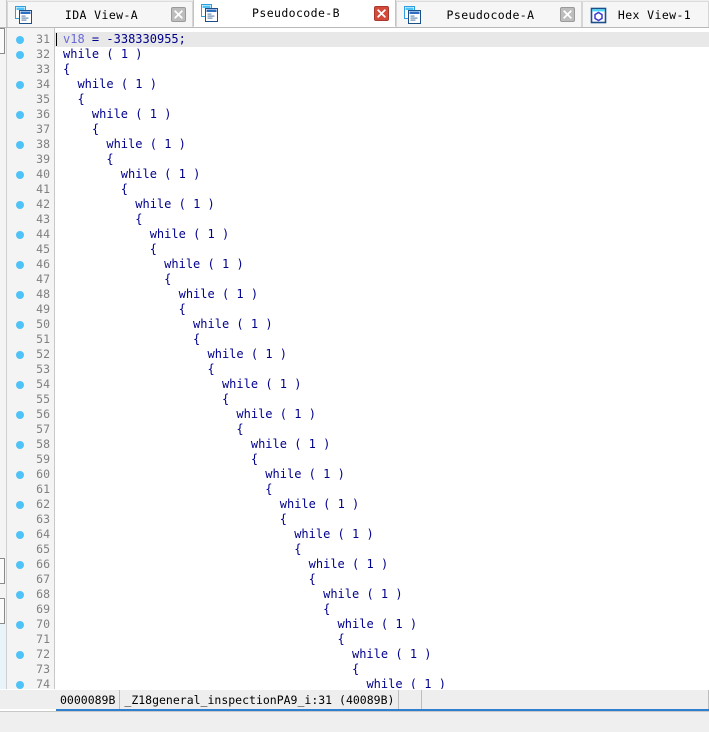  What do you see at coordinates (30, 99) in the screenshot?
I see `gutter-row: 35` at bounding box center [30, 99].